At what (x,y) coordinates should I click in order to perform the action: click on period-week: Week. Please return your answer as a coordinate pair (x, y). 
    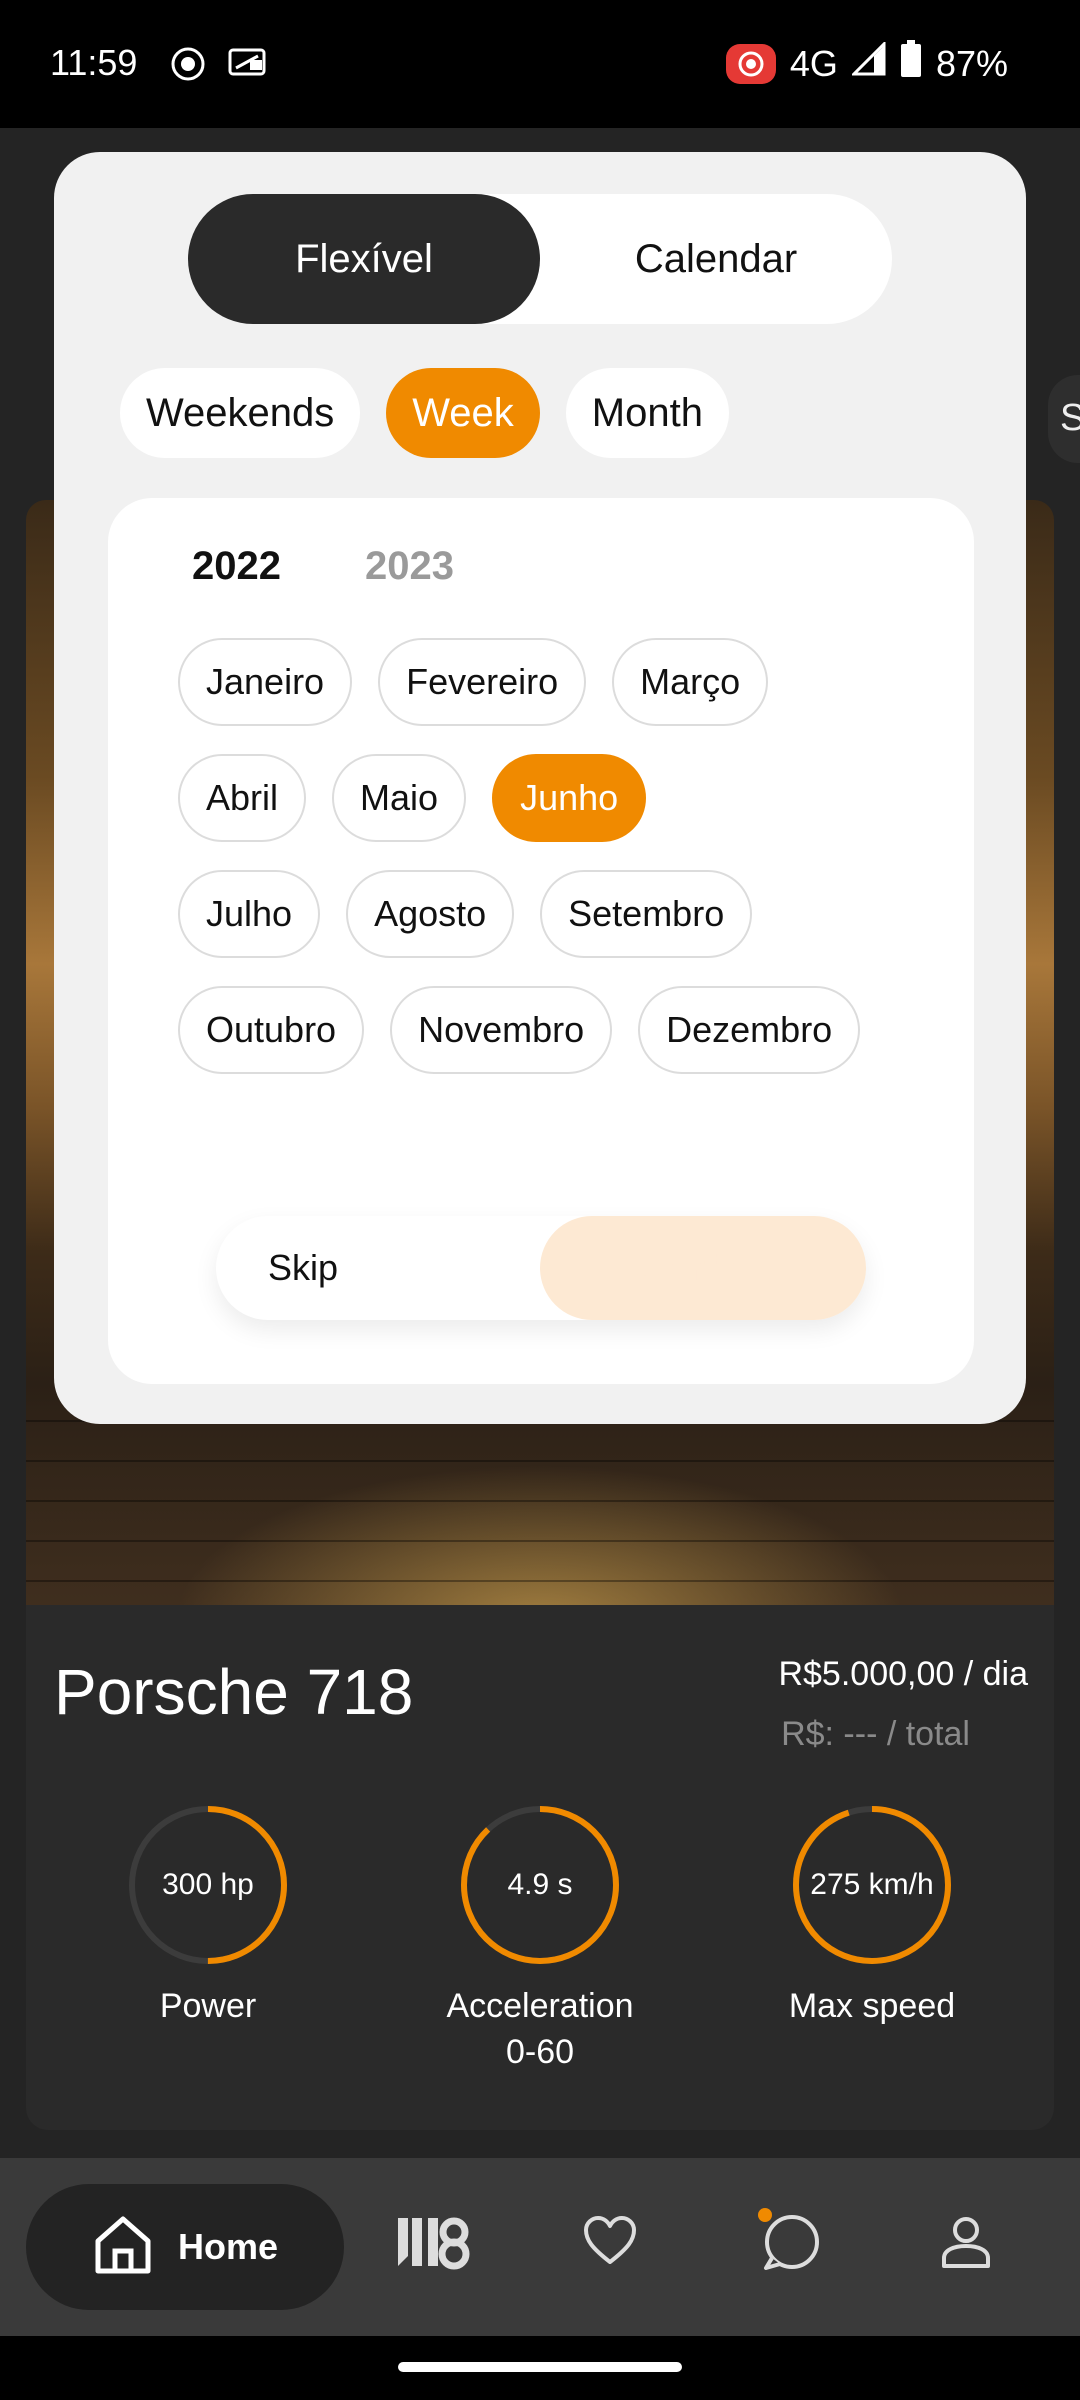
    Looking at the image, I should click on (463, 413).